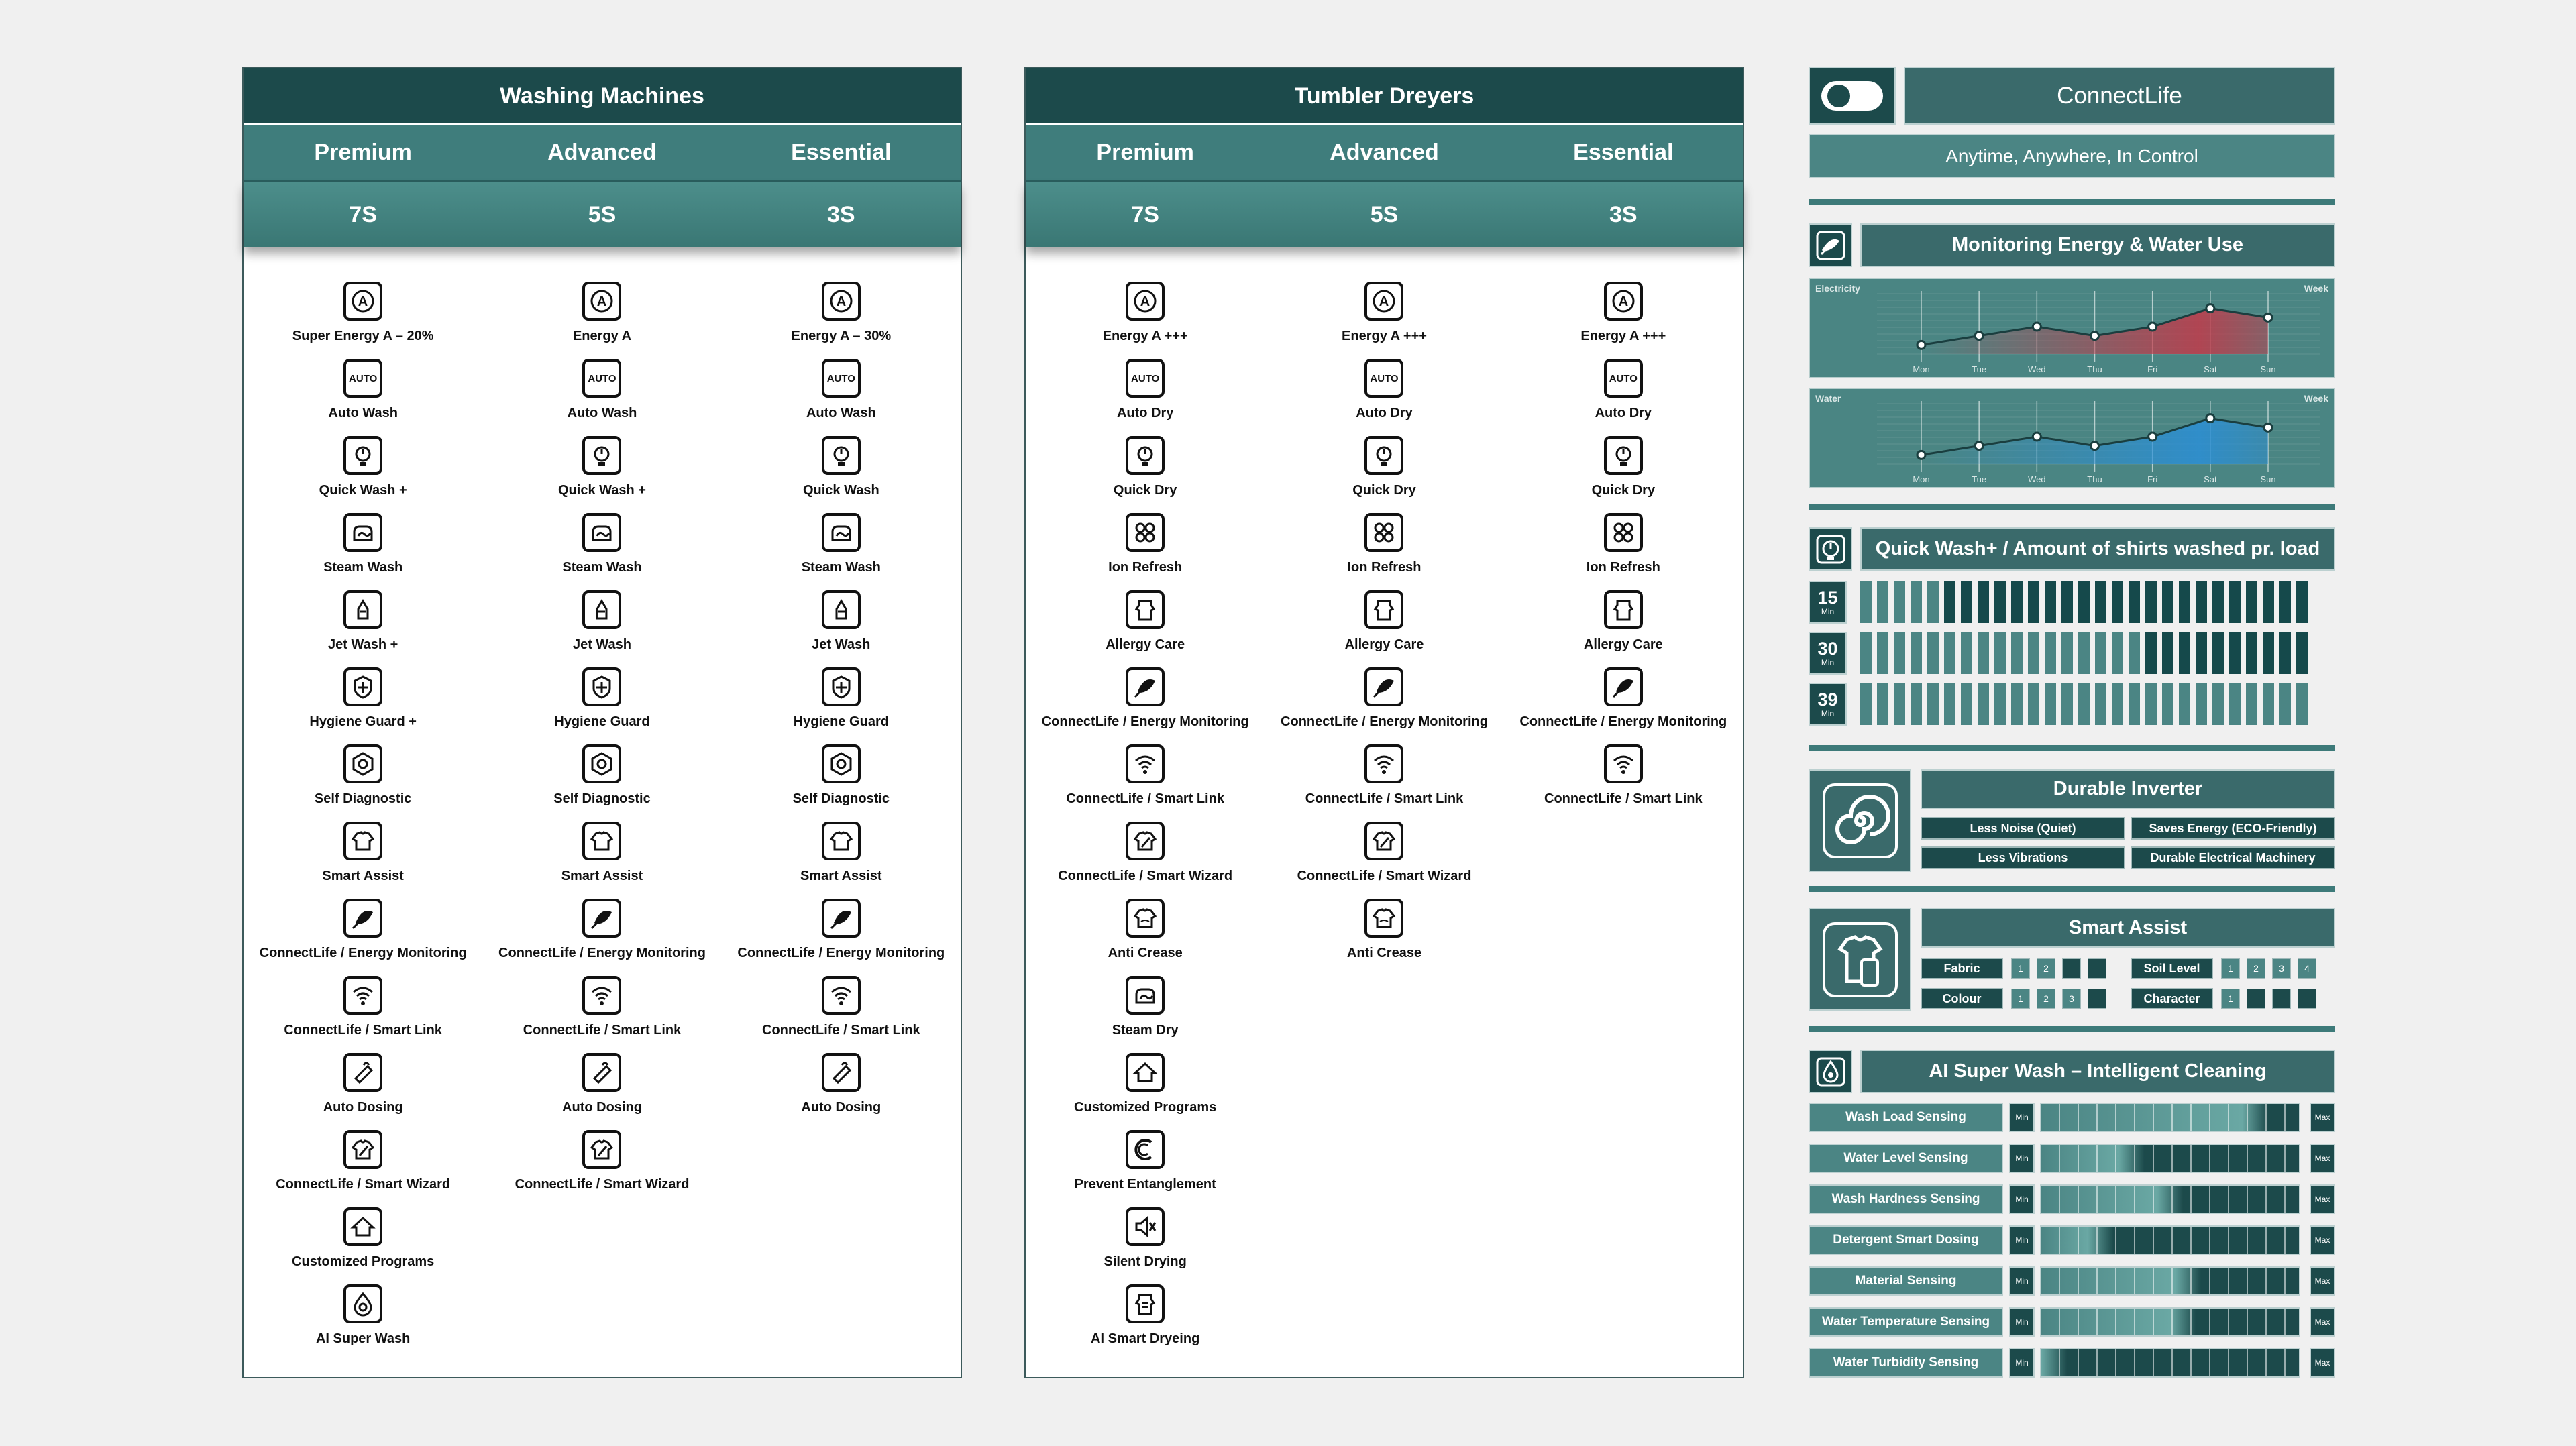 This screenshot has width=2576, height=1446. I want to click on tumble-dryers-title: Tumbler Dreyers, so click(1384, 96).